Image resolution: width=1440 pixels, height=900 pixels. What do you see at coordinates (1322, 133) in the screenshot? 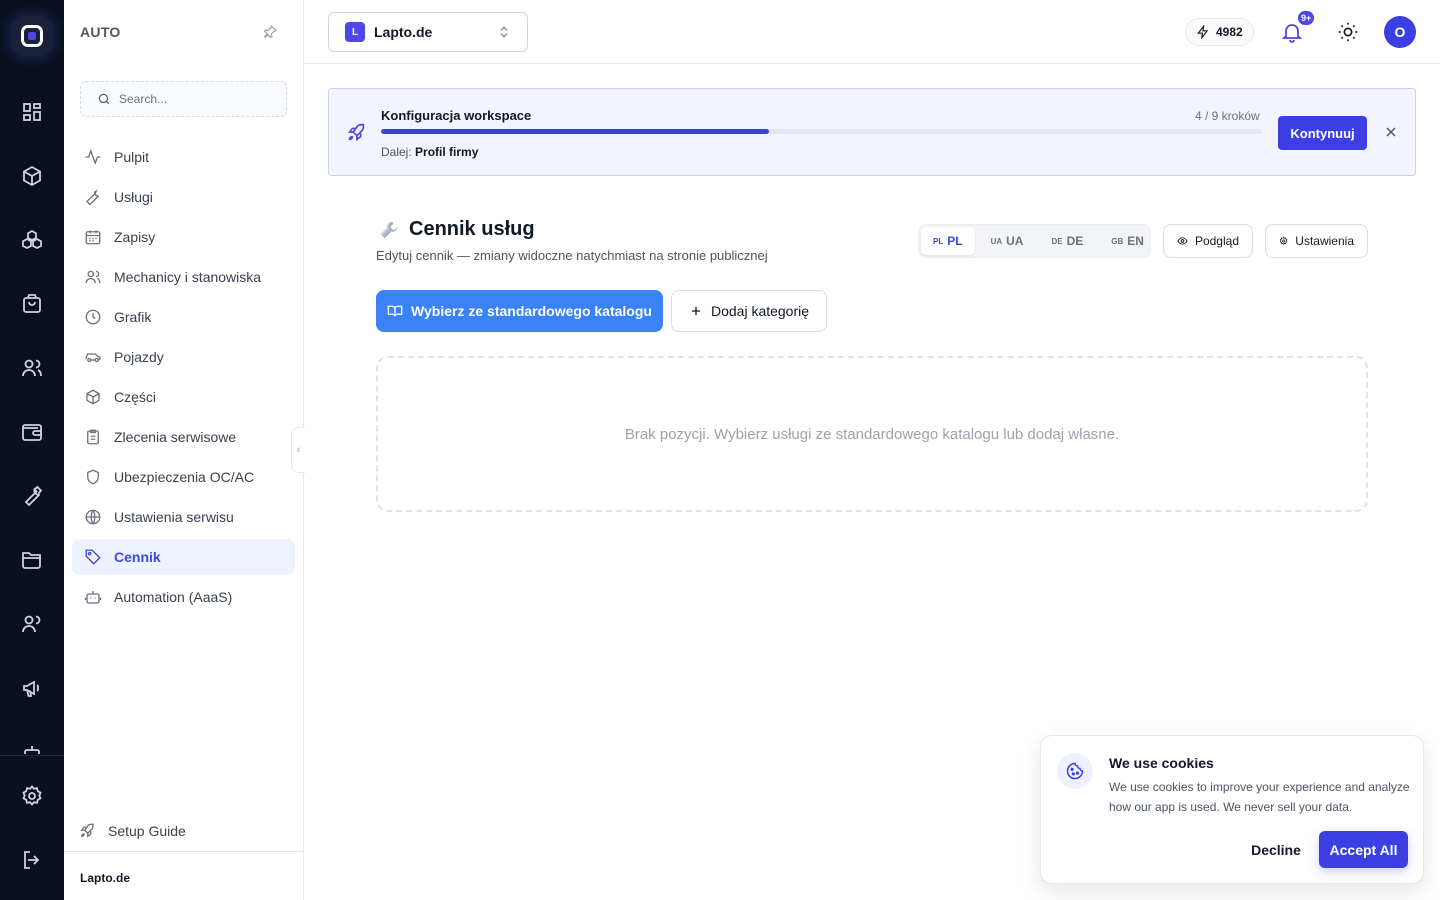
I see `continue-button: Kontynuuj` at bounding box center [1322, 133].